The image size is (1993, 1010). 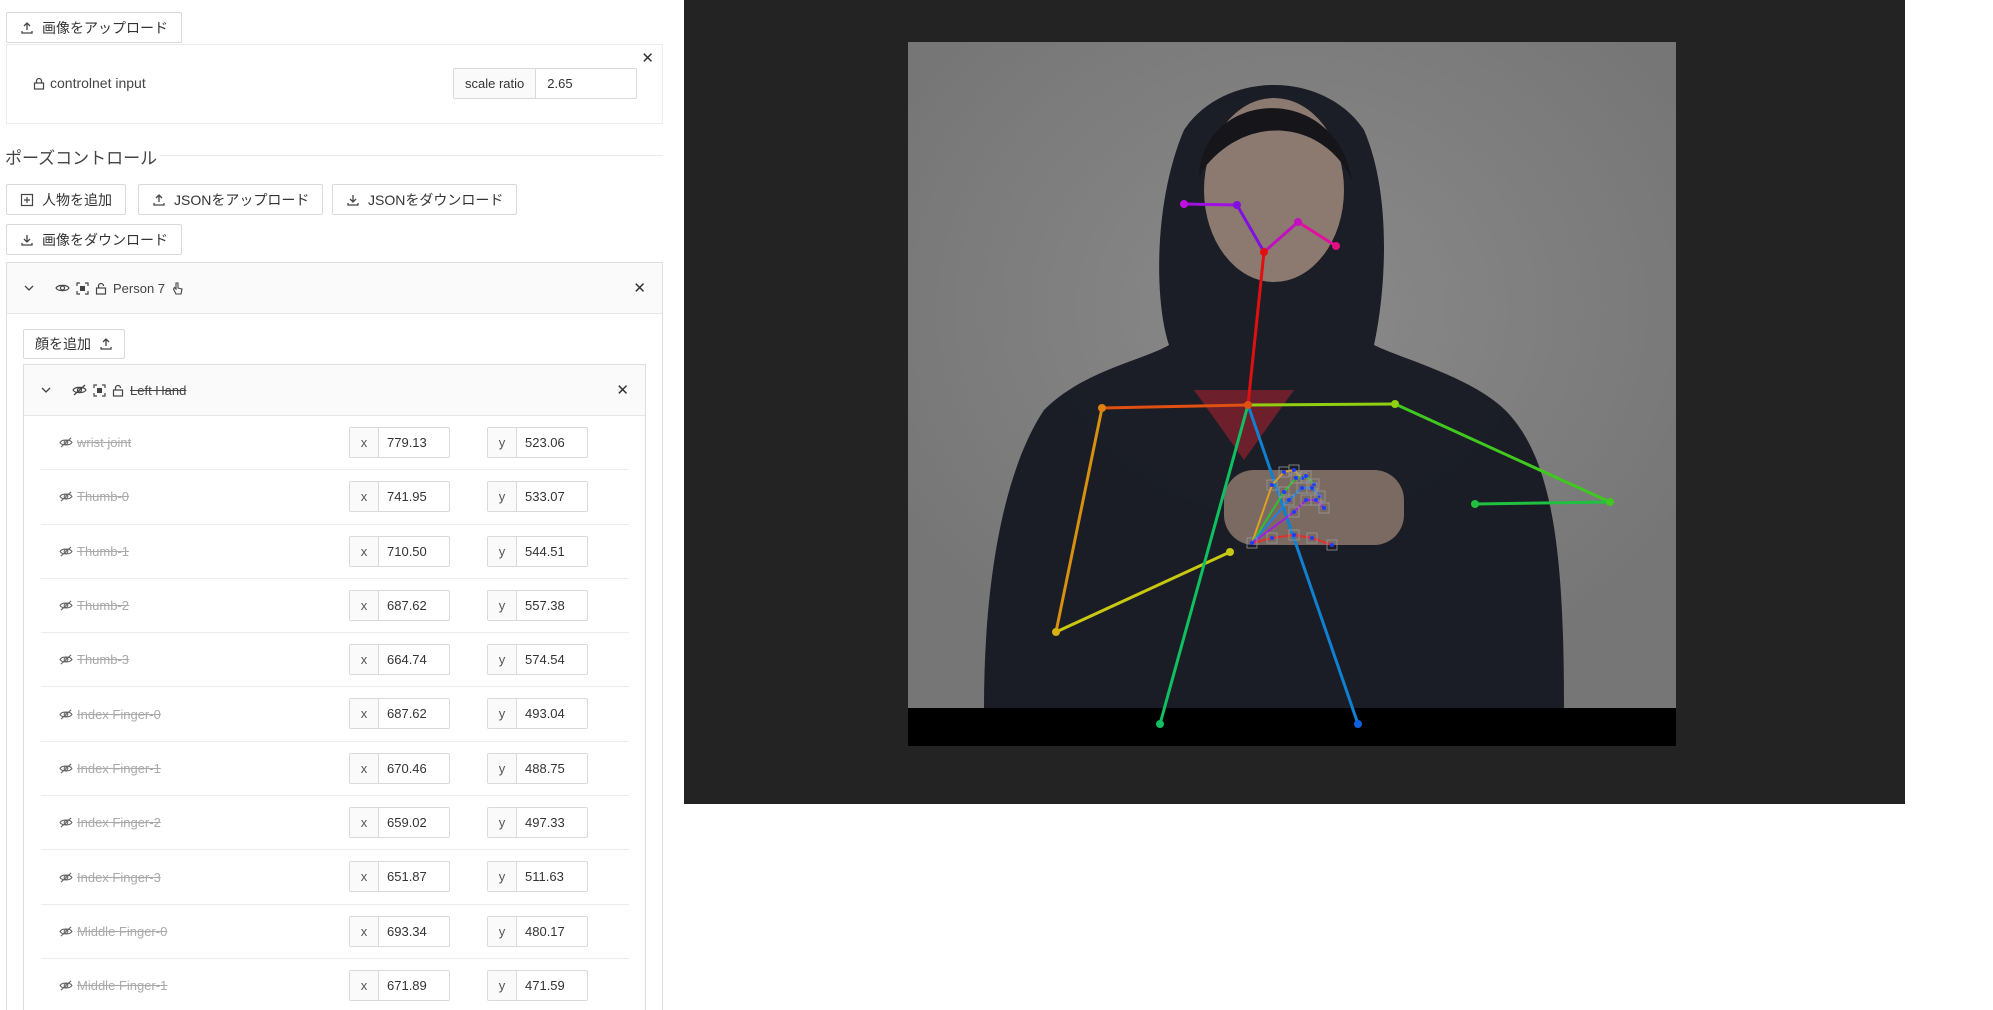 What do you see at coordinates (639, 288) in the screenshot?
I see `close-person-icon: ✕` at bounding box center [639, 288].